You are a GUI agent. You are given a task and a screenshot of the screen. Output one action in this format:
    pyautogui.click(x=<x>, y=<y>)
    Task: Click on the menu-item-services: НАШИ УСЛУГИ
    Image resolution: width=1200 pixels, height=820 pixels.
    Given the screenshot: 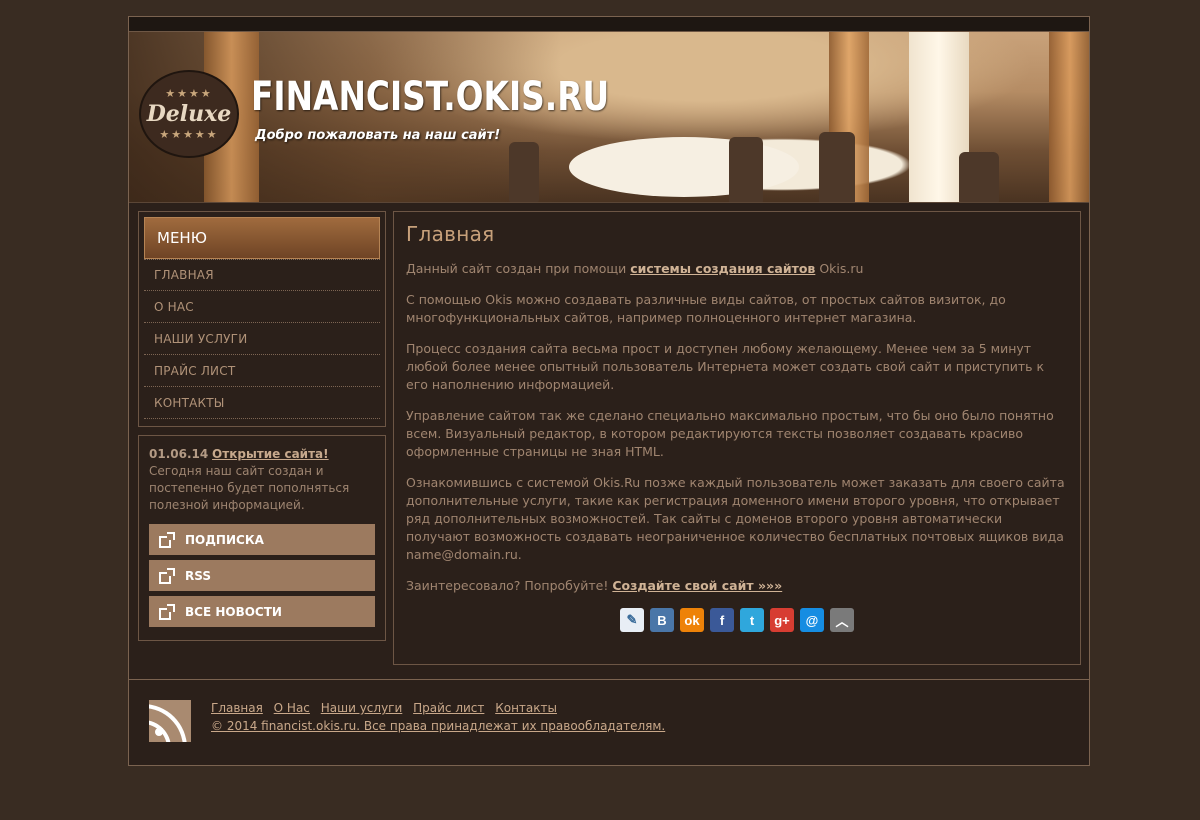 What is the action you would take?
    pyautogui.click(x=262, y=339)
    